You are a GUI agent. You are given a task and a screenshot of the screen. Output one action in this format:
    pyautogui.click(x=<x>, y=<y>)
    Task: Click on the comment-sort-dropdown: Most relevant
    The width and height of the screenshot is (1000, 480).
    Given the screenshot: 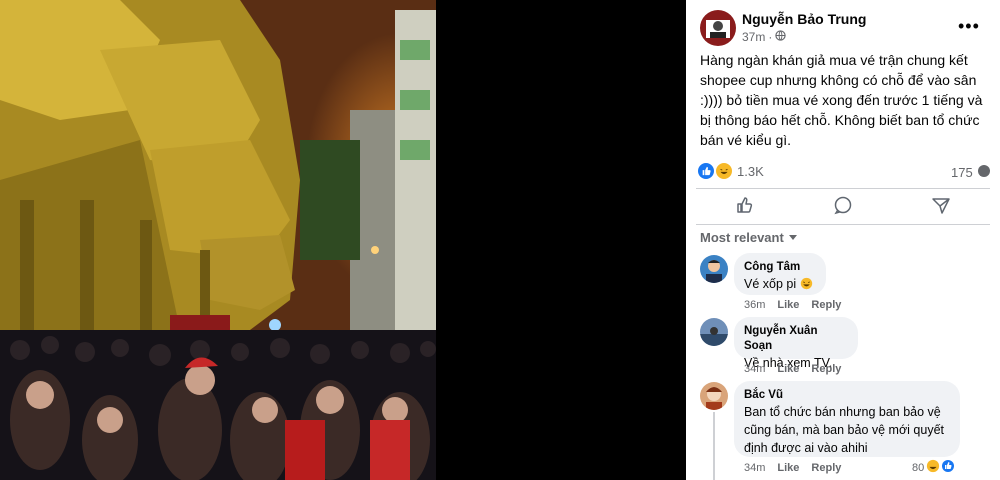 What is the action you would take?
    pyautogui.click(x=749, y=237)
    